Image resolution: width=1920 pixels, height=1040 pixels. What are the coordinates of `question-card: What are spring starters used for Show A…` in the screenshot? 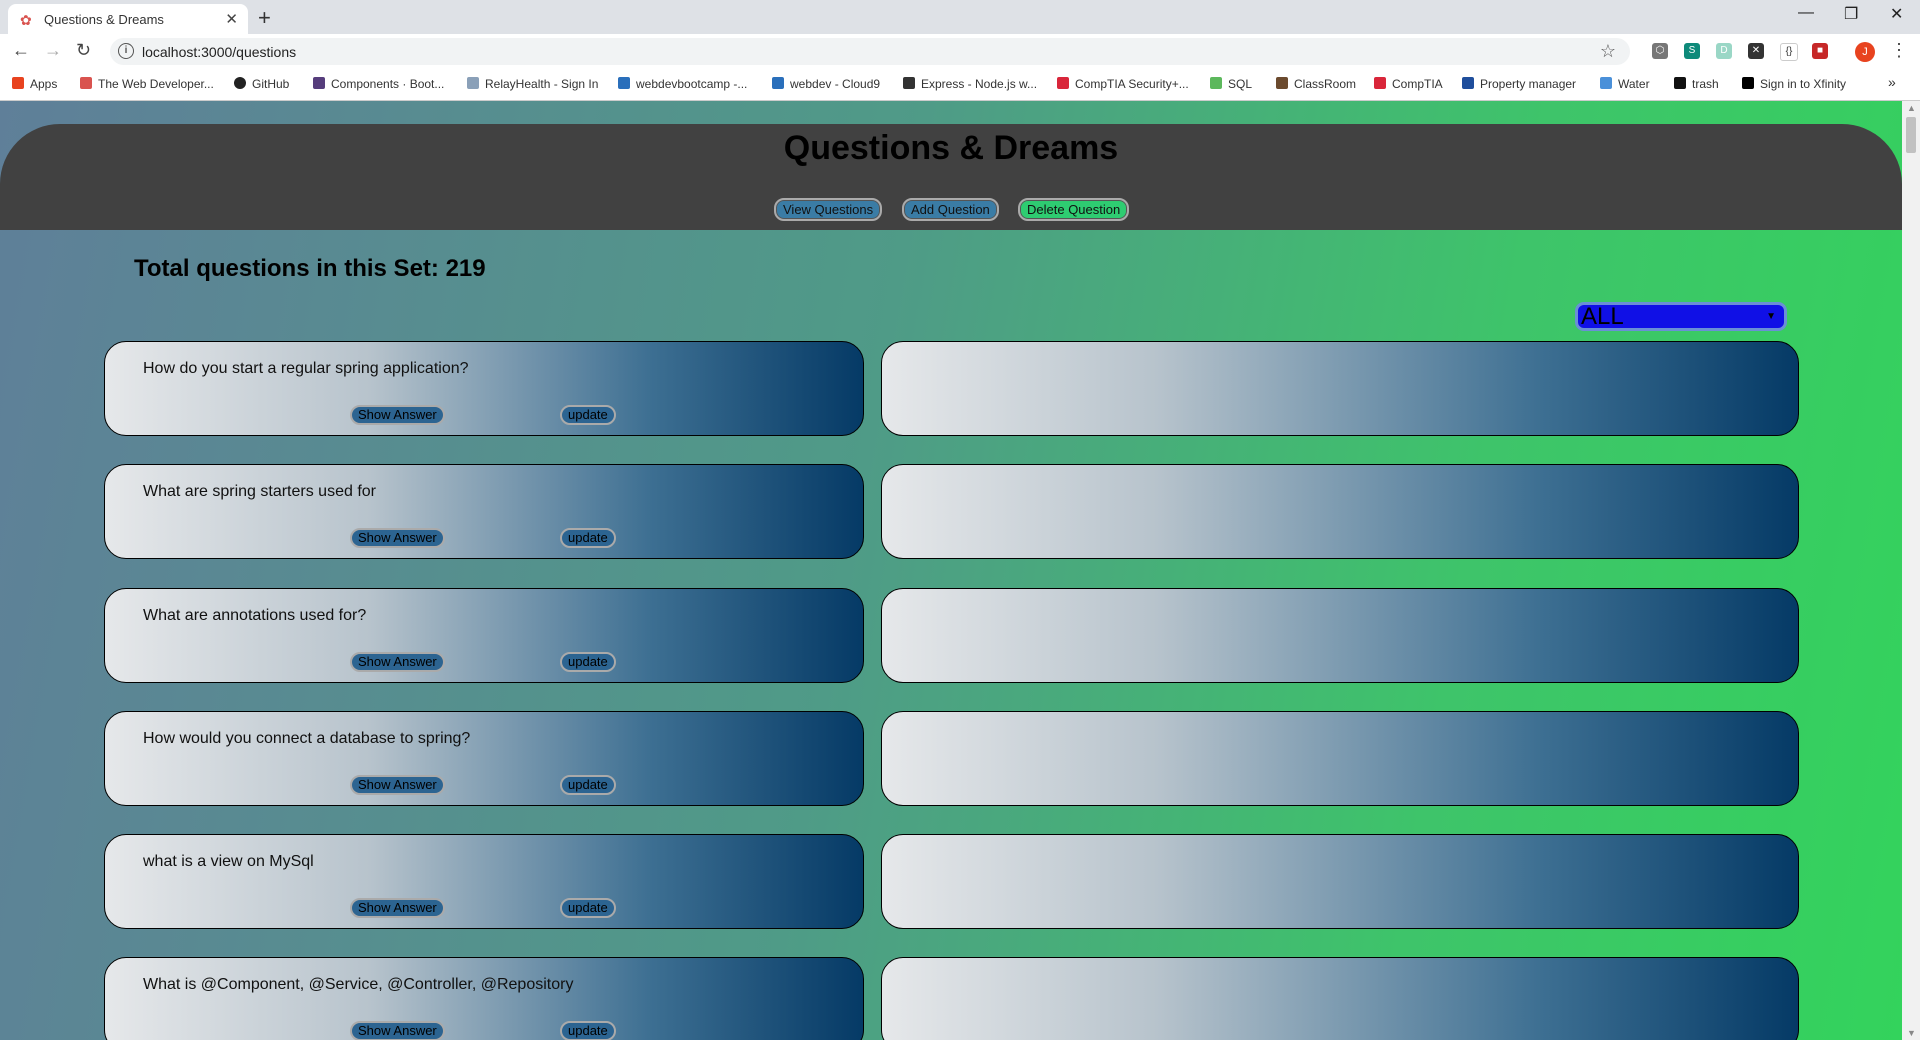 It's located at (484, 511).